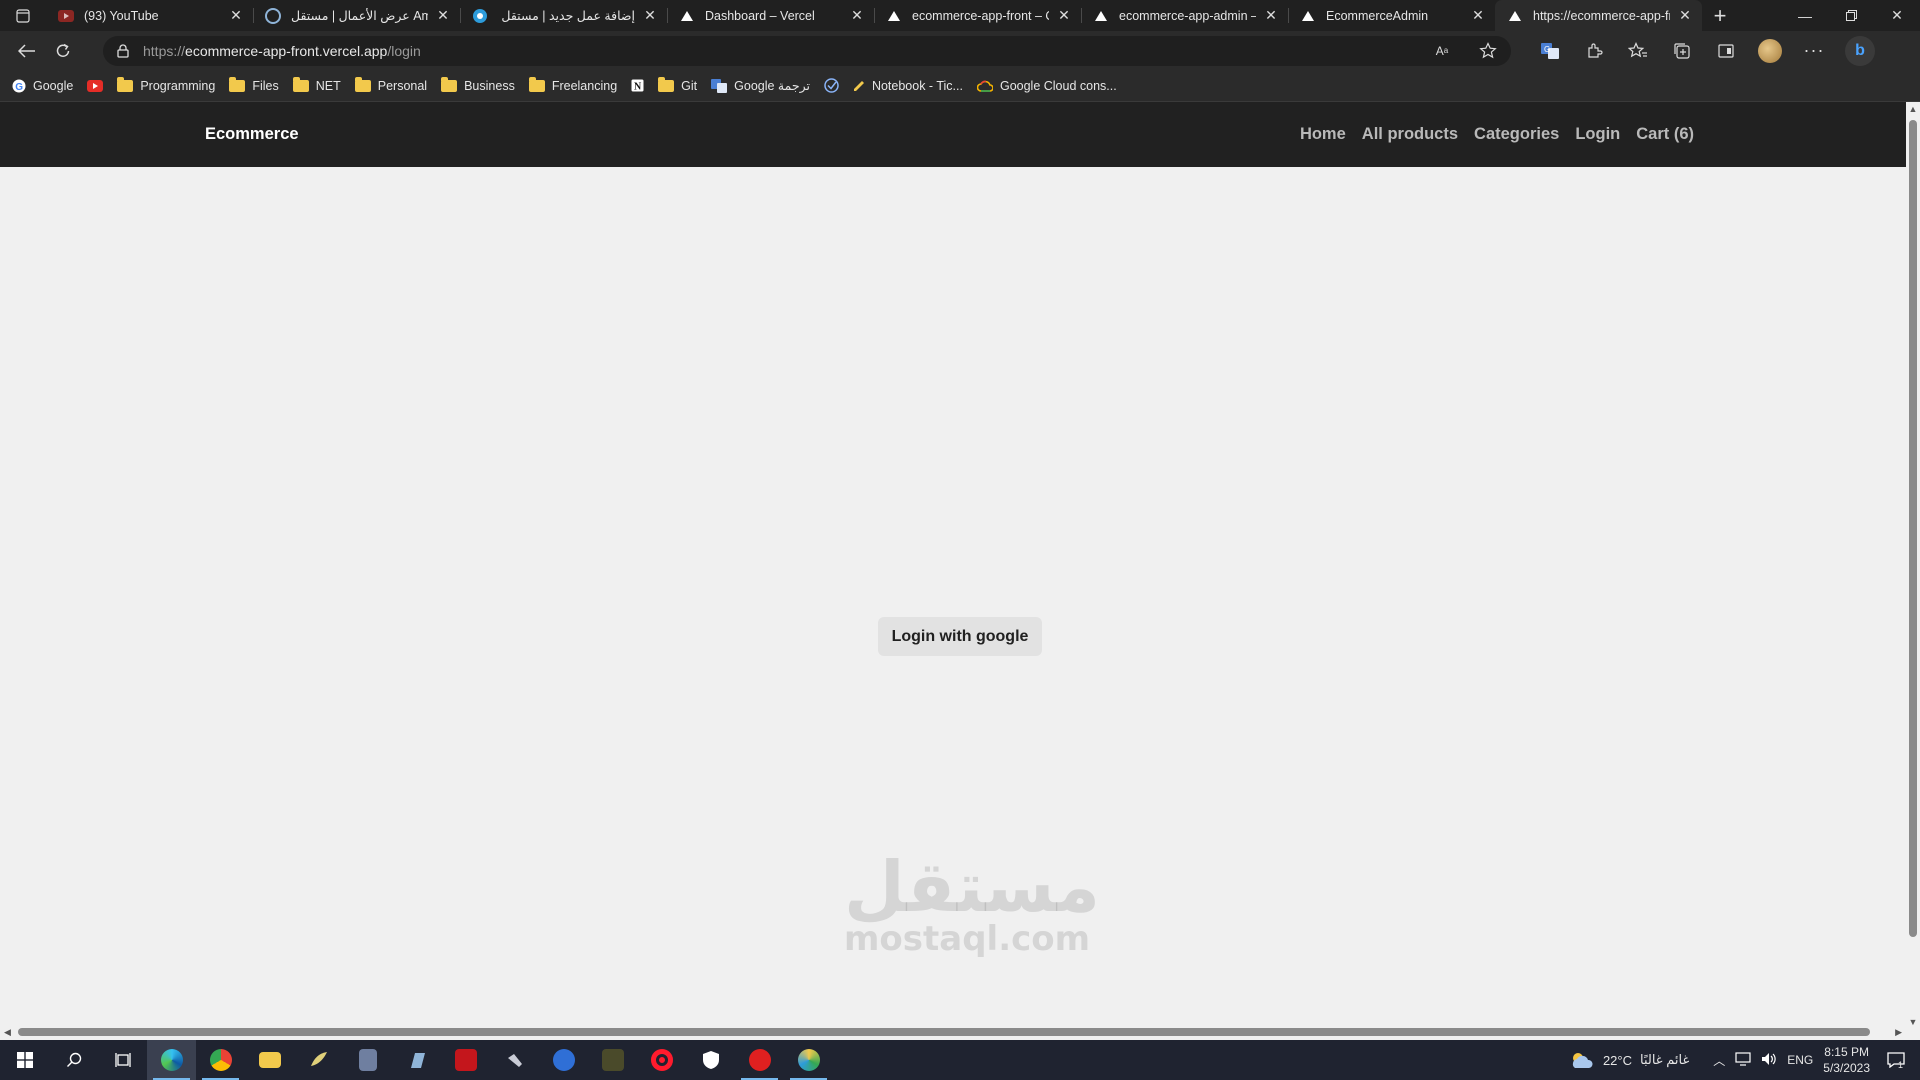 This screenshot has width=1920, height=1080. What do you see at coordinates (269, 1060) in the screenshot?
I see `taskbar-file-explorer` at bounding box center [269, 1060].